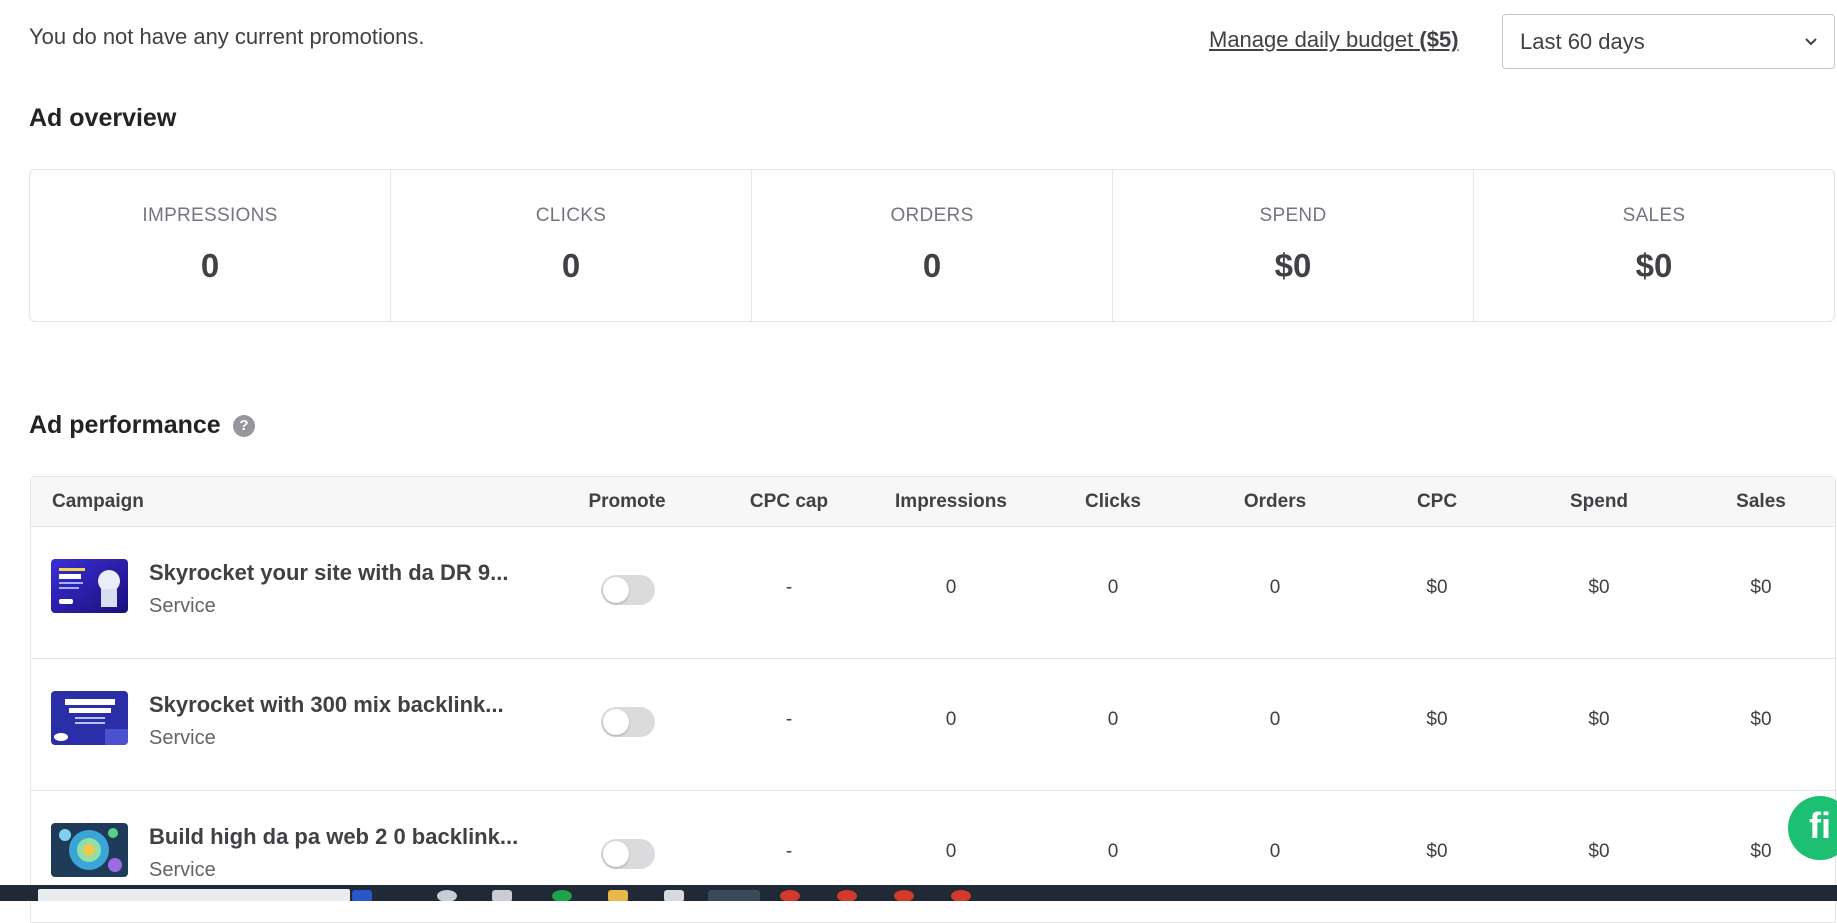 The image size is (1837, 923). Describe the element at coordinates (103, 118) in the screenshot. I see `ad-overview-title: Ad overview` at that location.